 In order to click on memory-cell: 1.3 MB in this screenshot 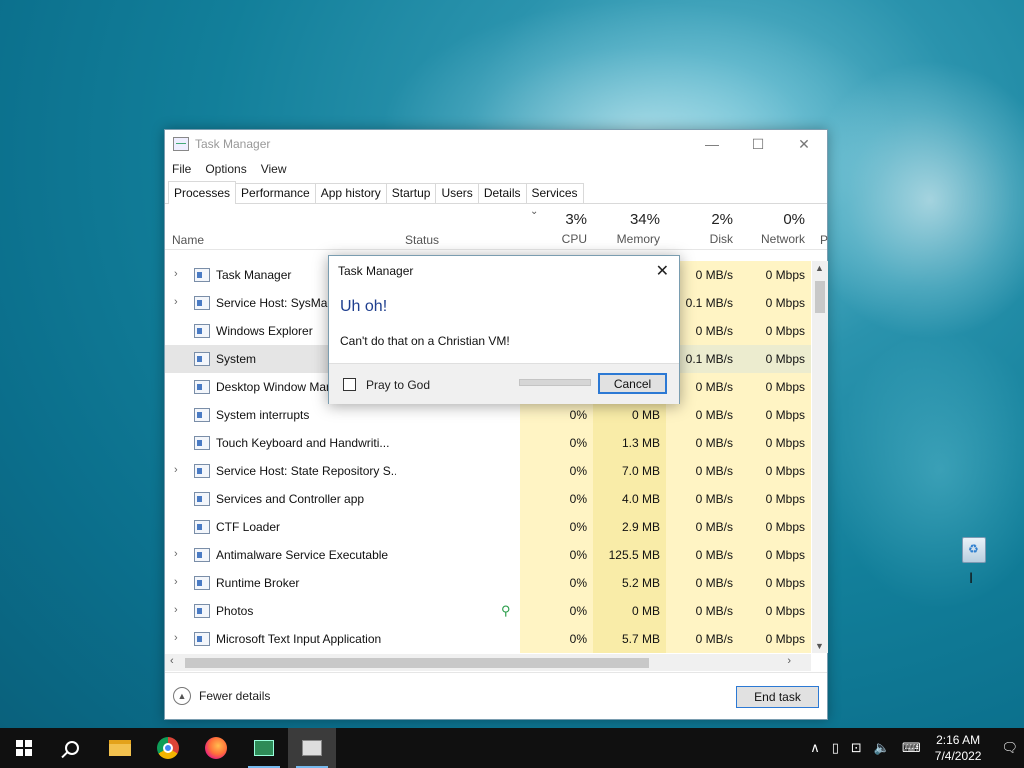, I will do `click(629, 443)`.